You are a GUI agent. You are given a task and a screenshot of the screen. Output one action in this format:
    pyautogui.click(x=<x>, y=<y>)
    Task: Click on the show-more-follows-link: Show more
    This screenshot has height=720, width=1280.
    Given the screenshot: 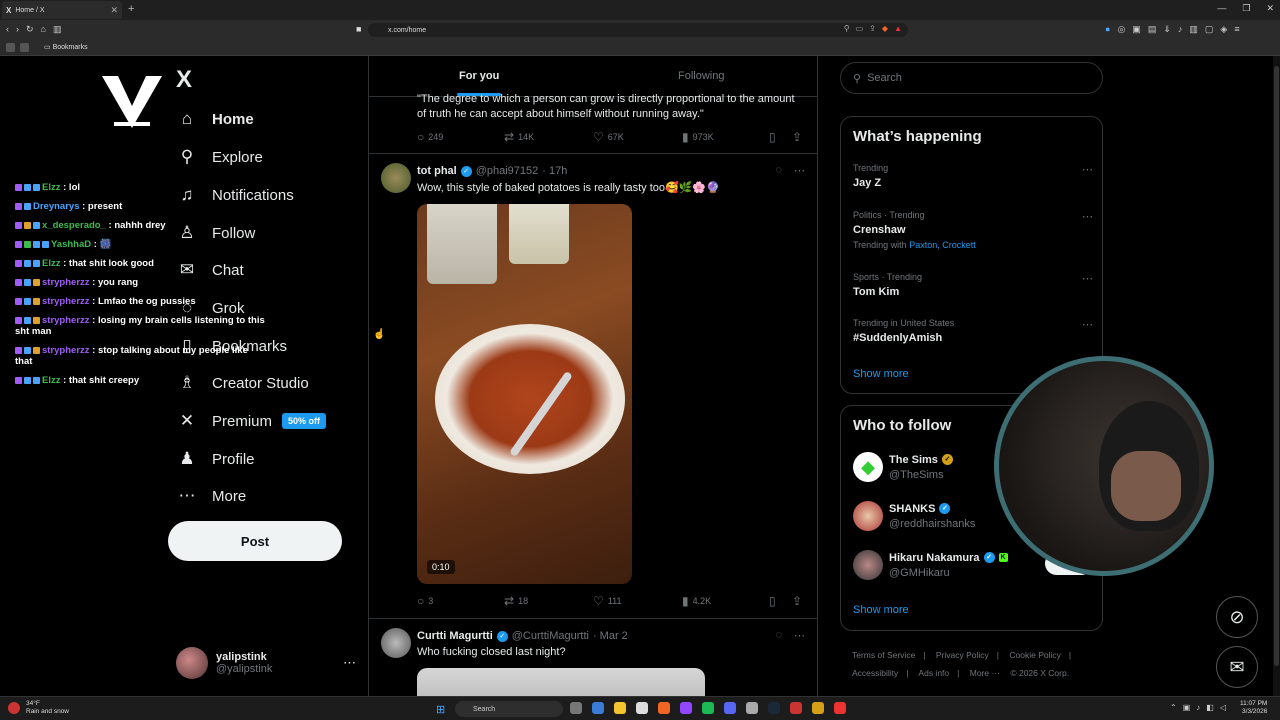 What is the action you would take?
    pyautogui.click(x=881, y=610)
    